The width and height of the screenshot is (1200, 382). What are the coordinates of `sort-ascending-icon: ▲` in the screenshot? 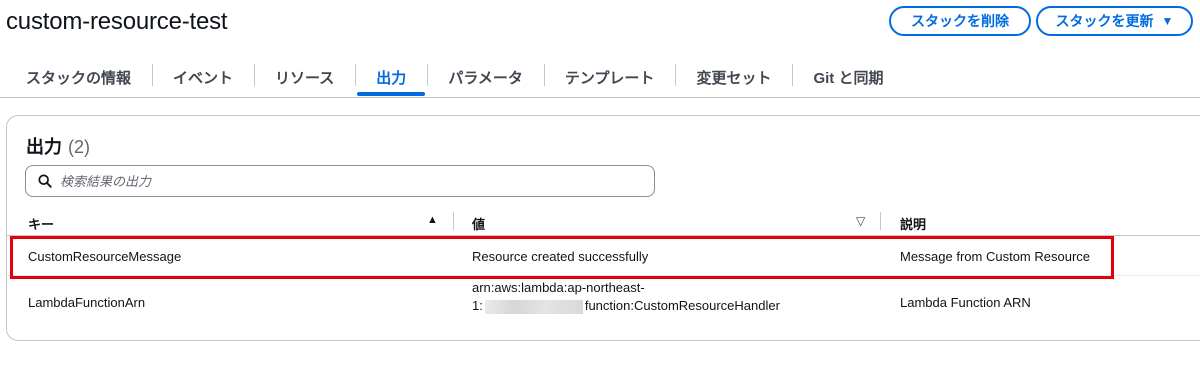 It's located at (432, 220).